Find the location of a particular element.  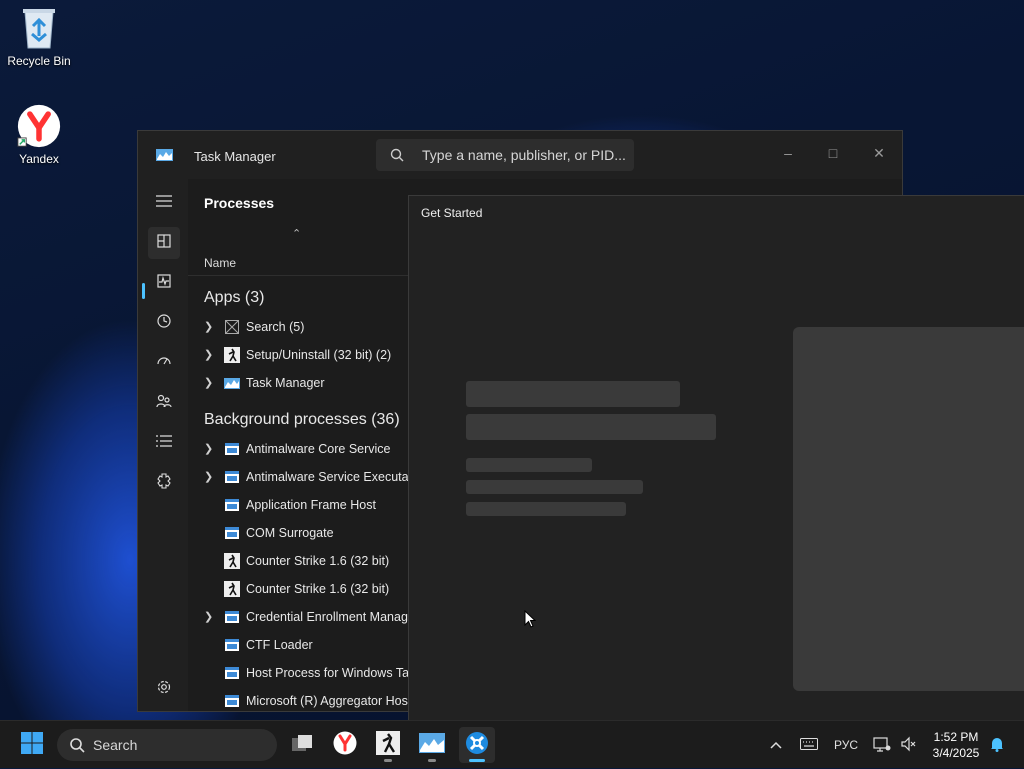

process-row: Host Process for Windows Tasks is located at coordinates (308, 673).